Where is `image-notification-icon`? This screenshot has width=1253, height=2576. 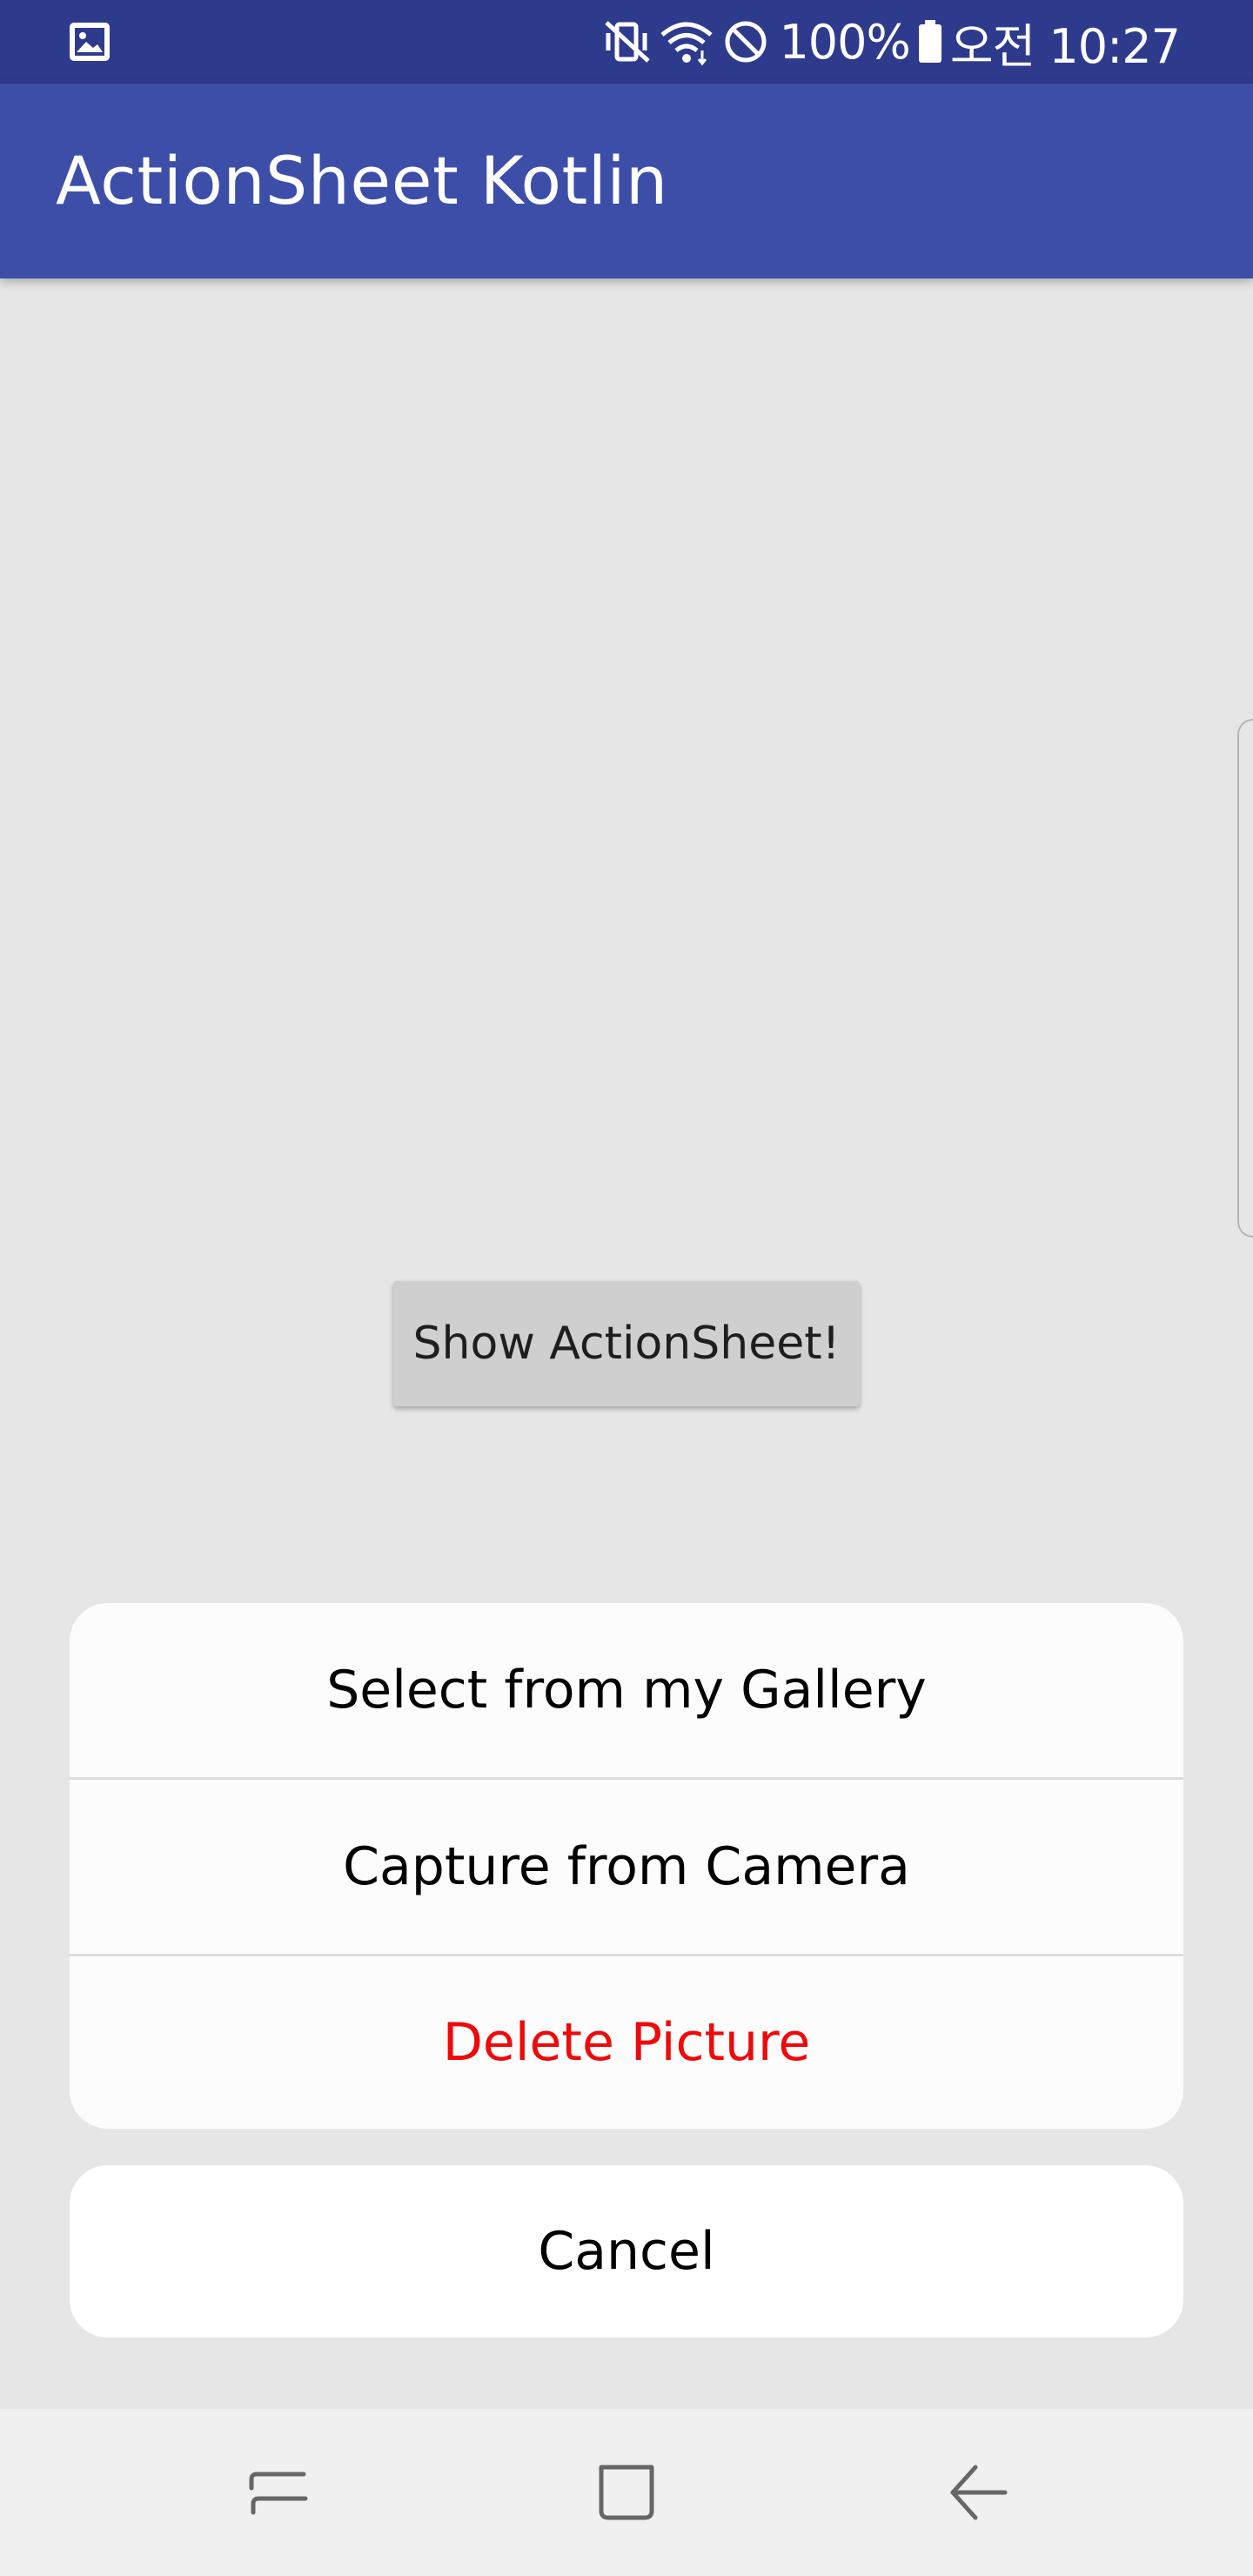
image-notification-icon is located at coordinates (89, 42).